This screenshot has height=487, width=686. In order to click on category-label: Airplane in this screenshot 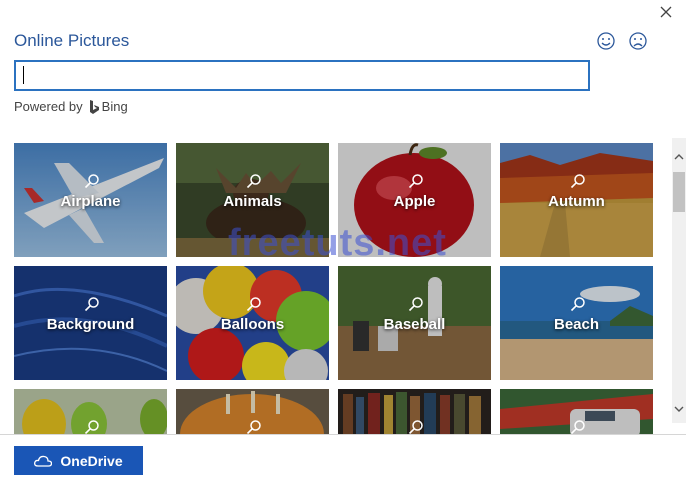, I will do `click(90, 201)`.